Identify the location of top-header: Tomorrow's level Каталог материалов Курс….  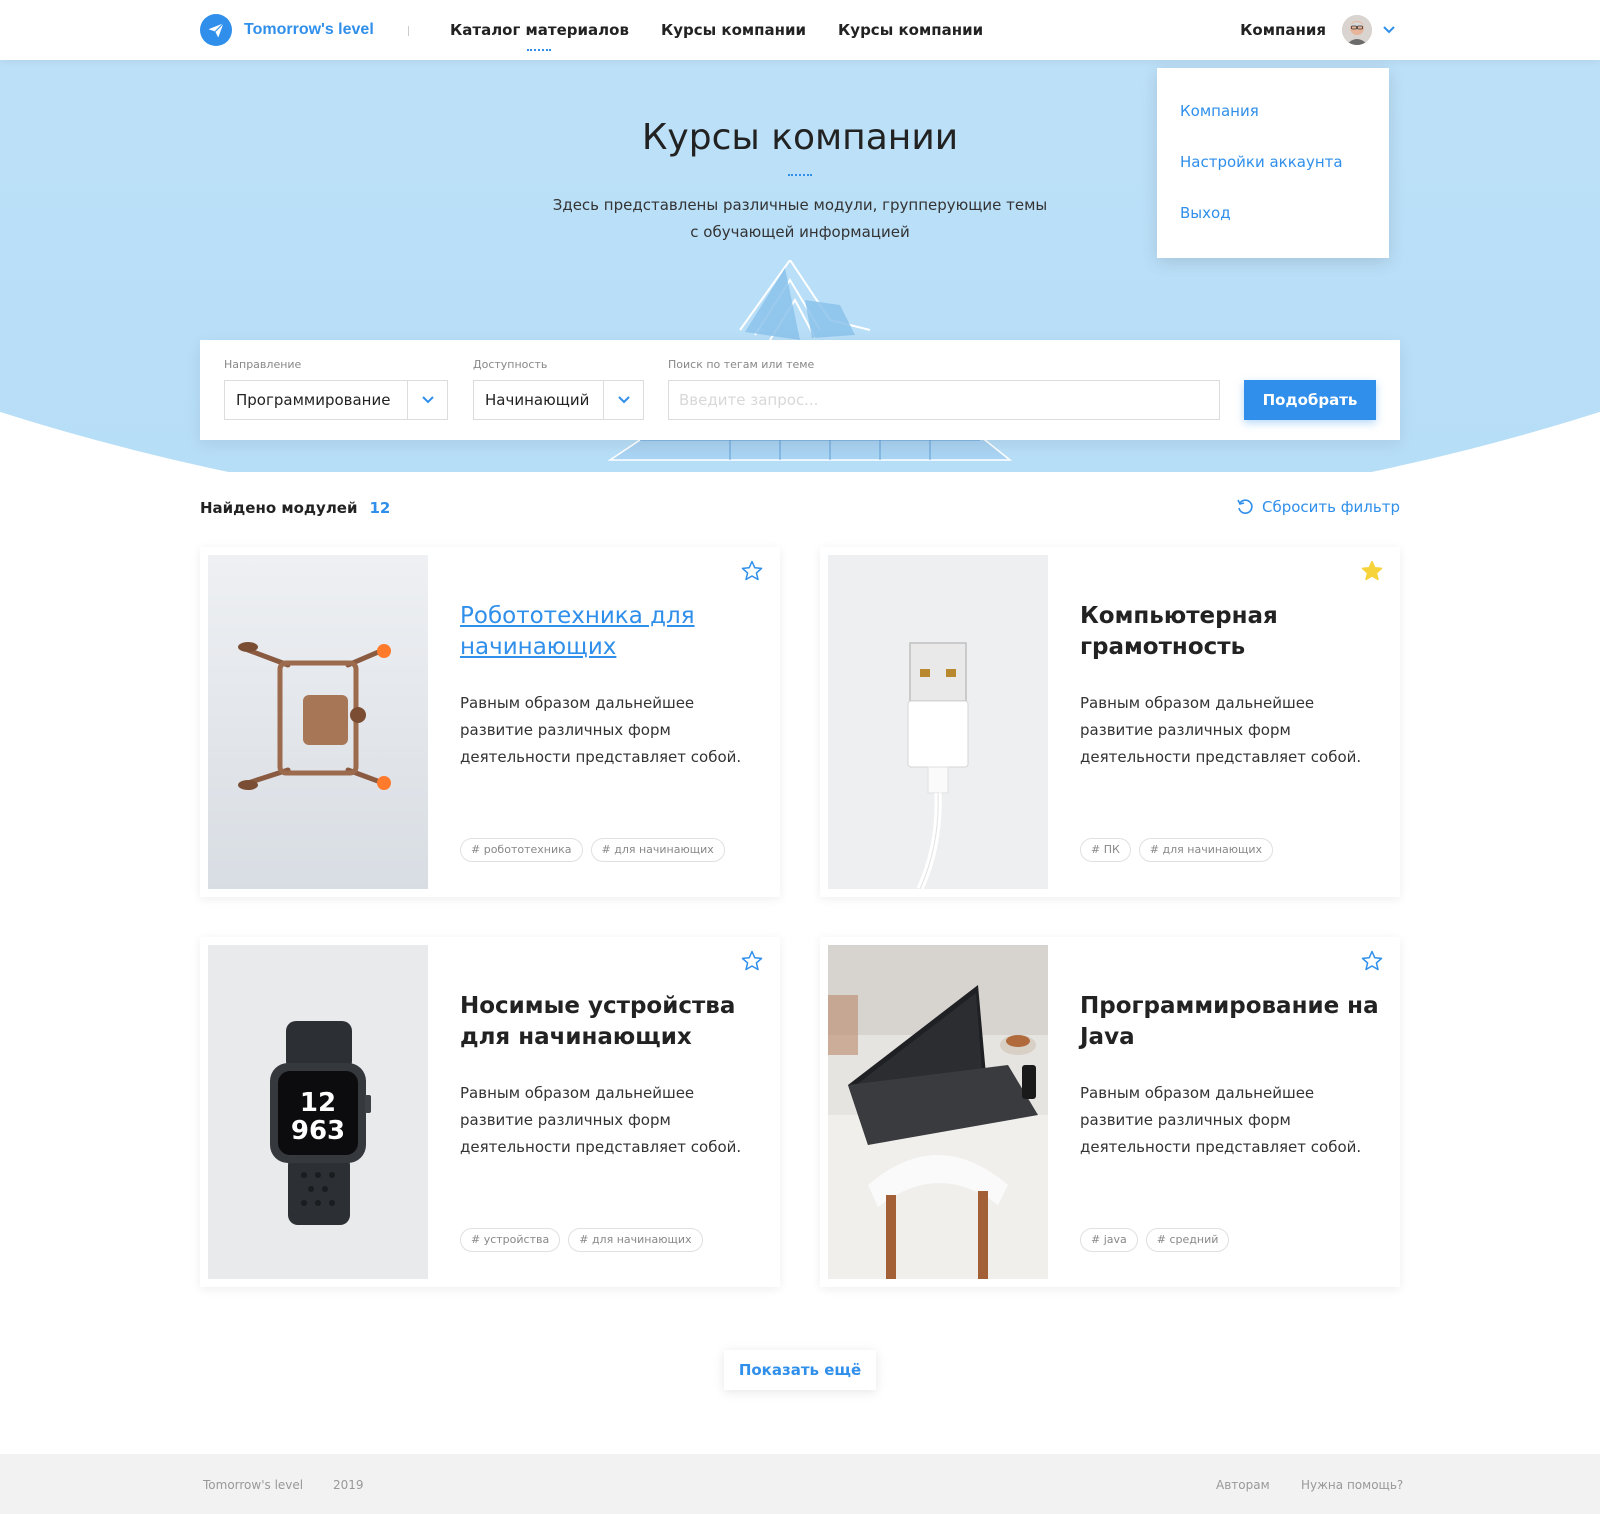
(800, 30).